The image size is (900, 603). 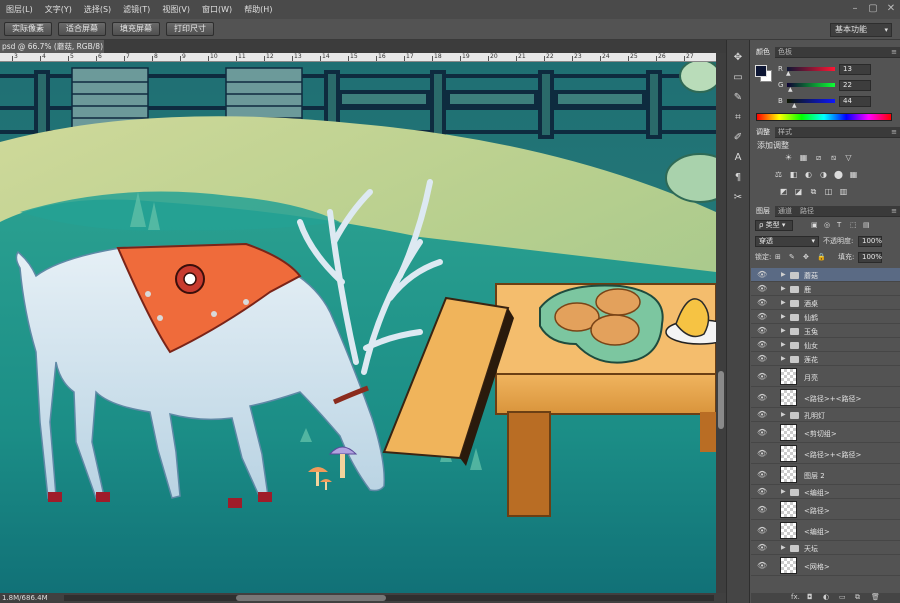 I want to click on lock-icon: ✥, so click(x=806, y=257).